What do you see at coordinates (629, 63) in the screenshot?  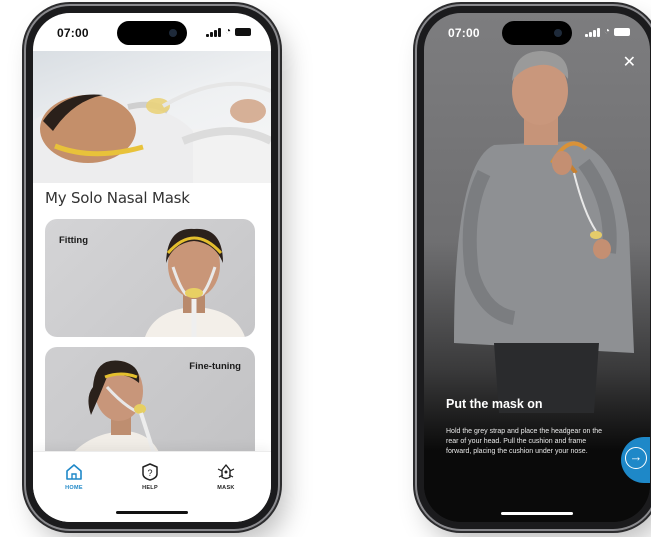 I see `close-icon: ✕` at bounding box center [629, 63].